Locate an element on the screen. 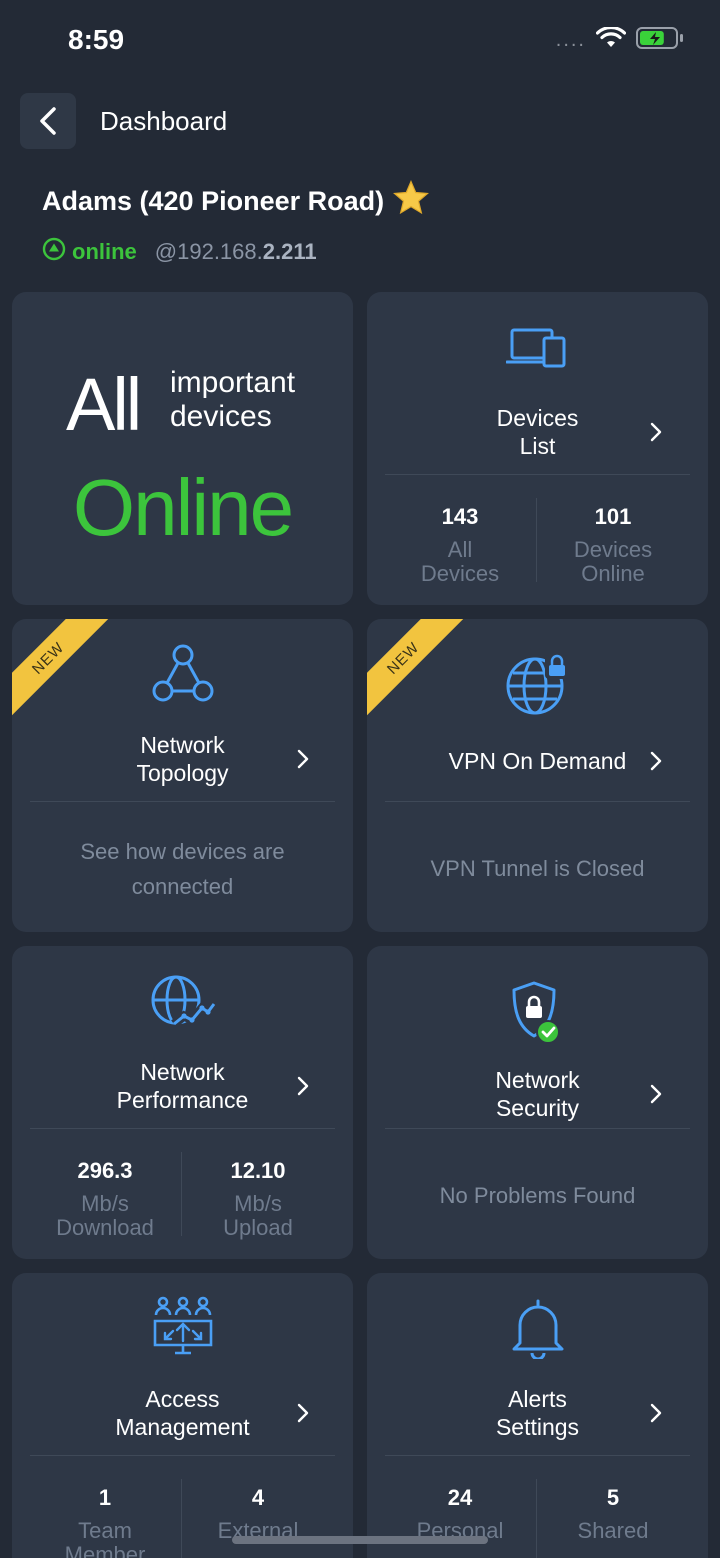  topology-description: See how devices are connected is located at coordinates (182, 869).